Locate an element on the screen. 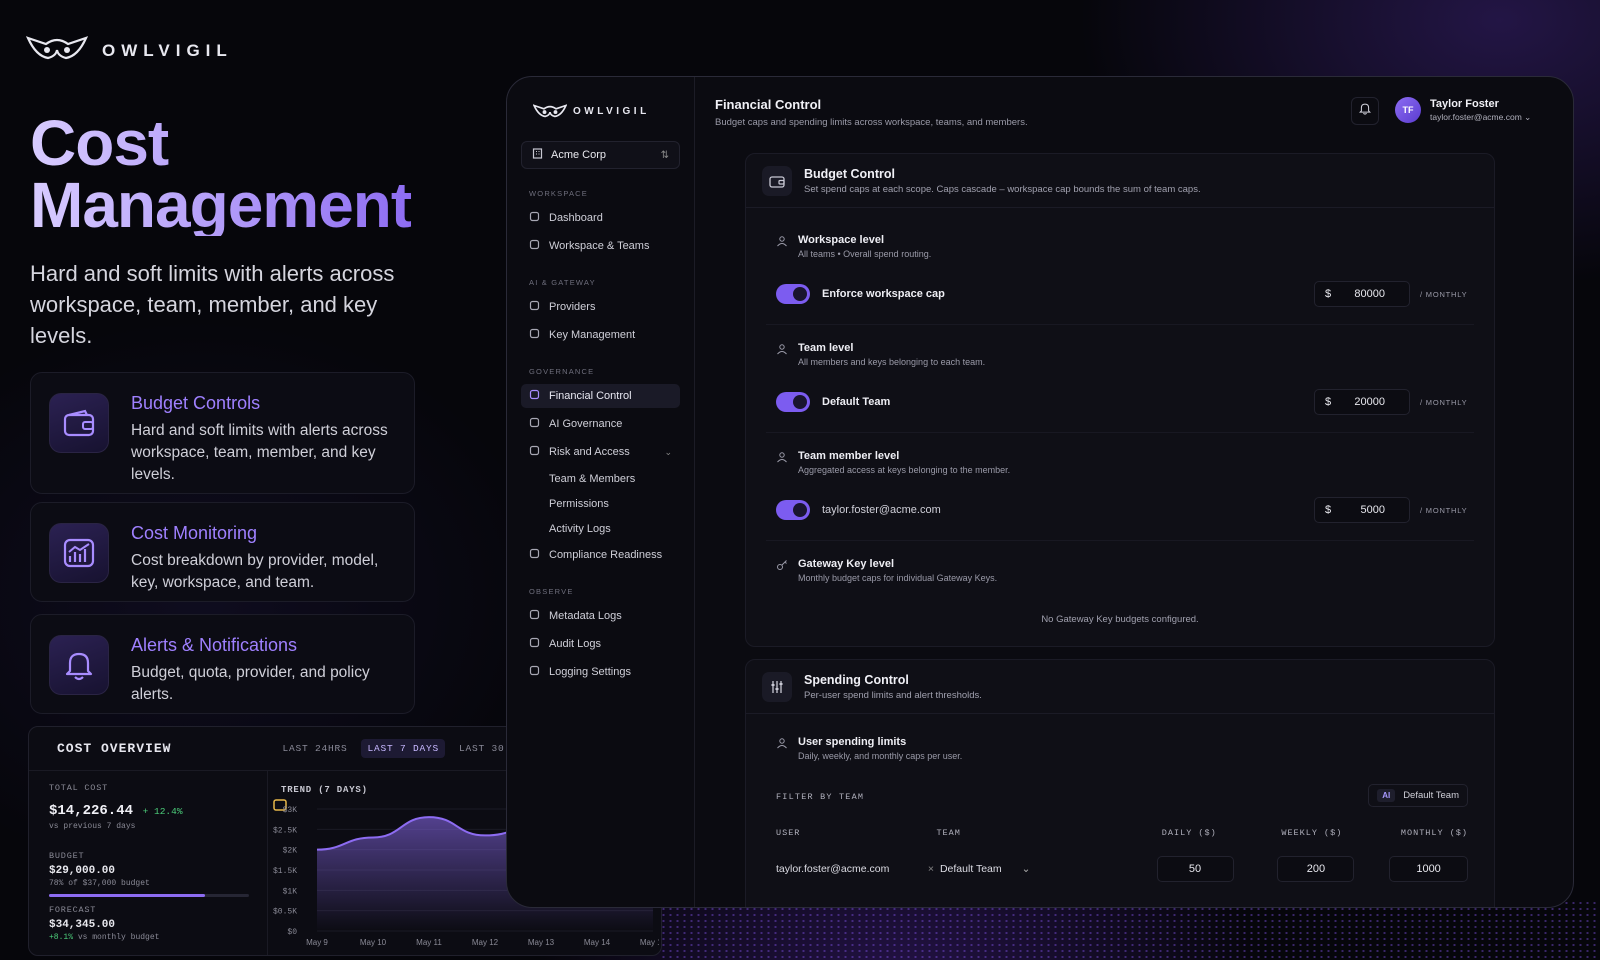 The width and height of the screenshot is (1600, 960). nav-section-label: OBSERVE is located at coordinates (551, 591).